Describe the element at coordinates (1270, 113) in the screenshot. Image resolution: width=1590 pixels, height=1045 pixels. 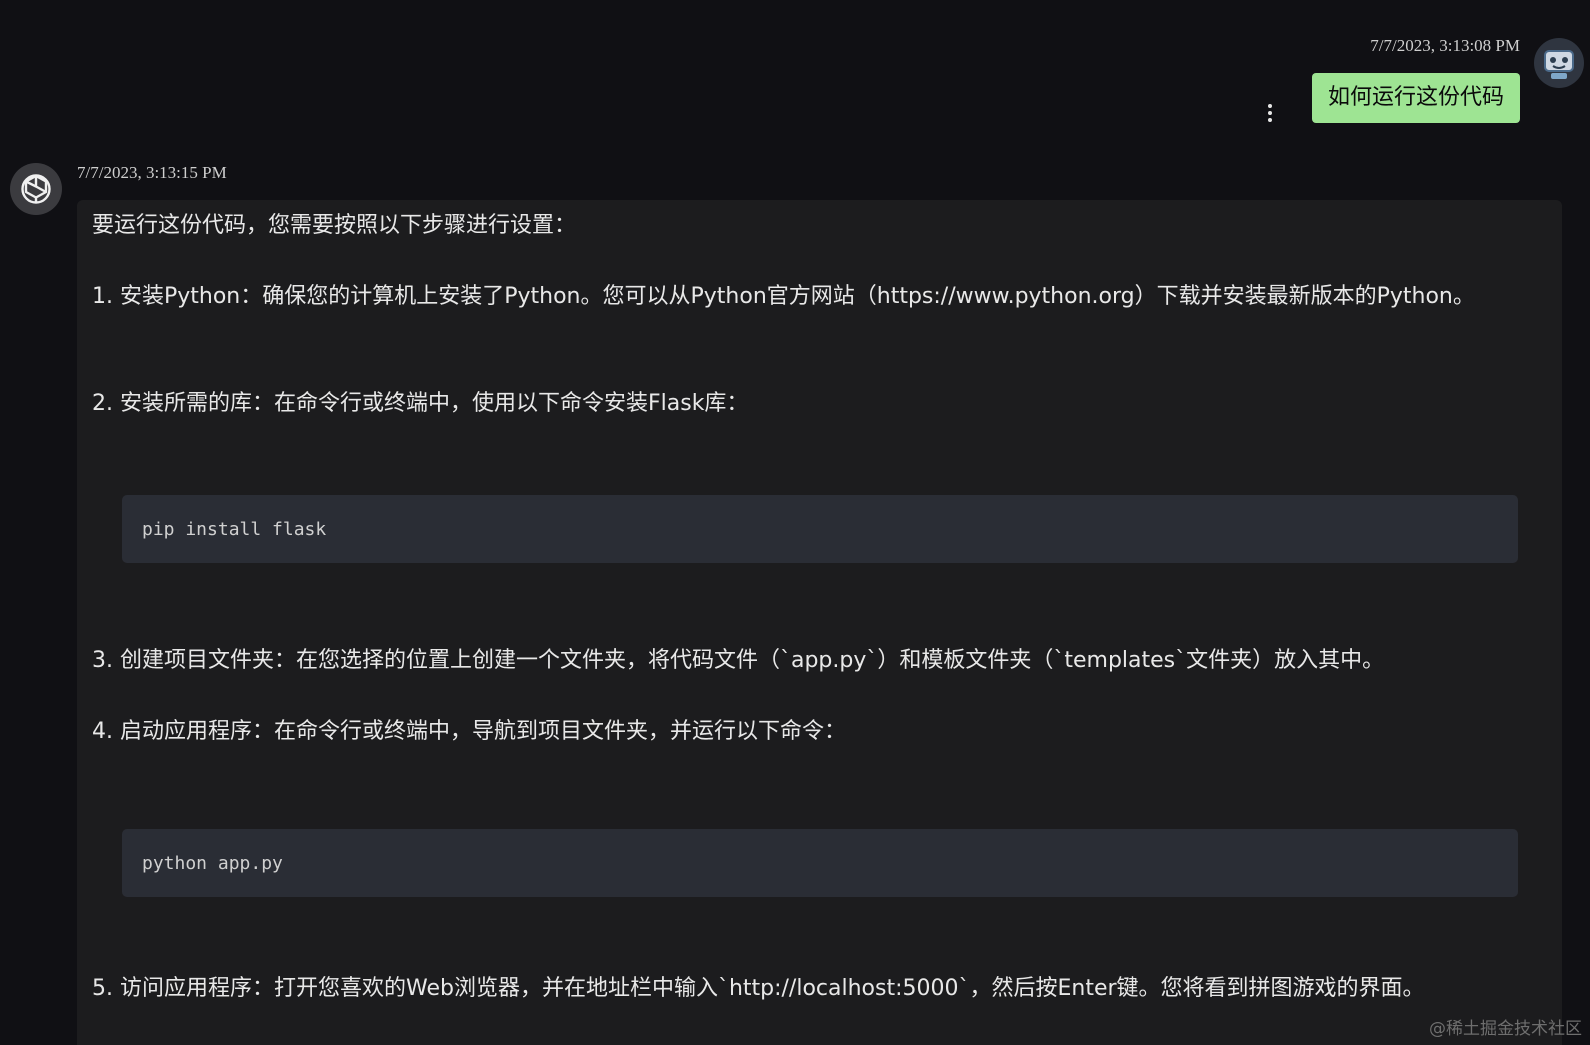
I see `message-options-icon` at that location.